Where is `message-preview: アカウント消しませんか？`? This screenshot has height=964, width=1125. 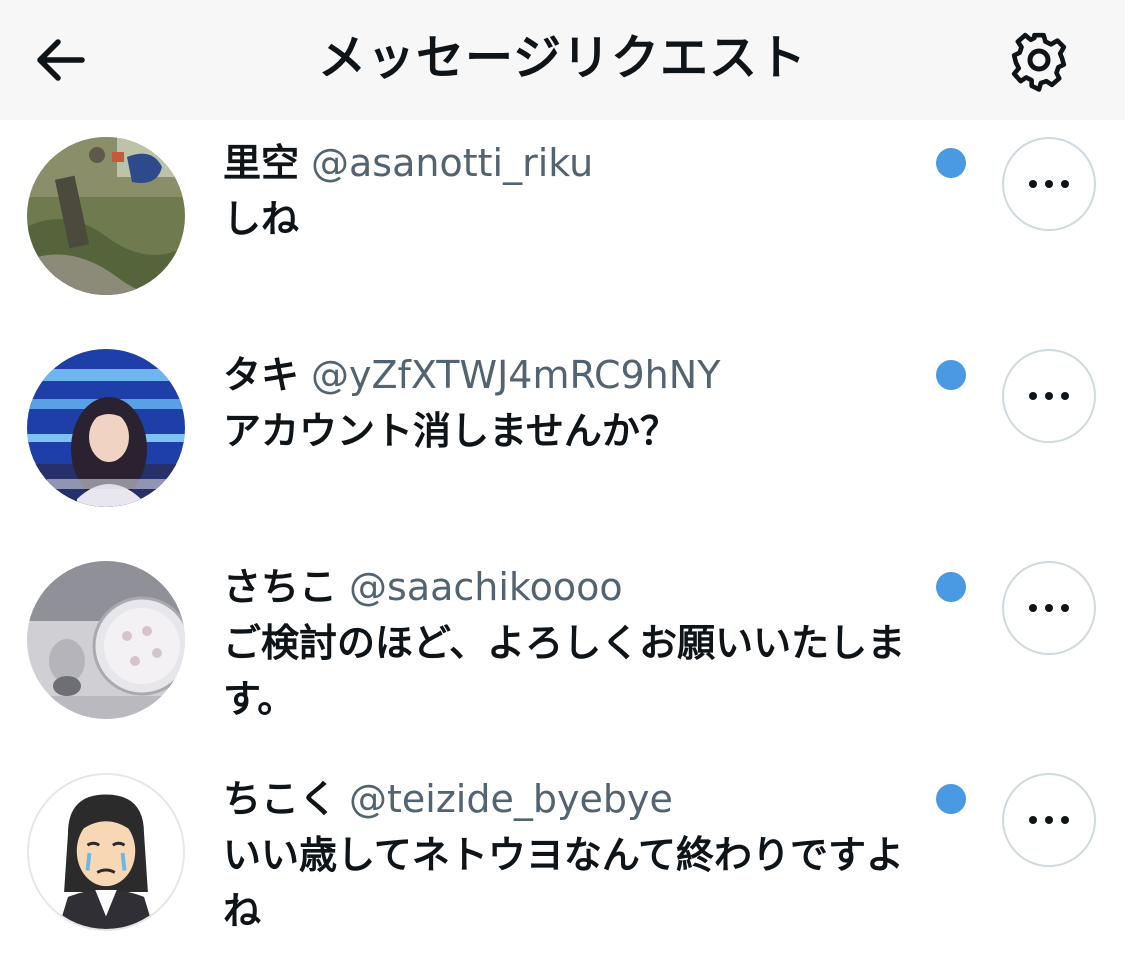 message-preview: アカウント消しませんか？ is located at coordinates (450, 431).